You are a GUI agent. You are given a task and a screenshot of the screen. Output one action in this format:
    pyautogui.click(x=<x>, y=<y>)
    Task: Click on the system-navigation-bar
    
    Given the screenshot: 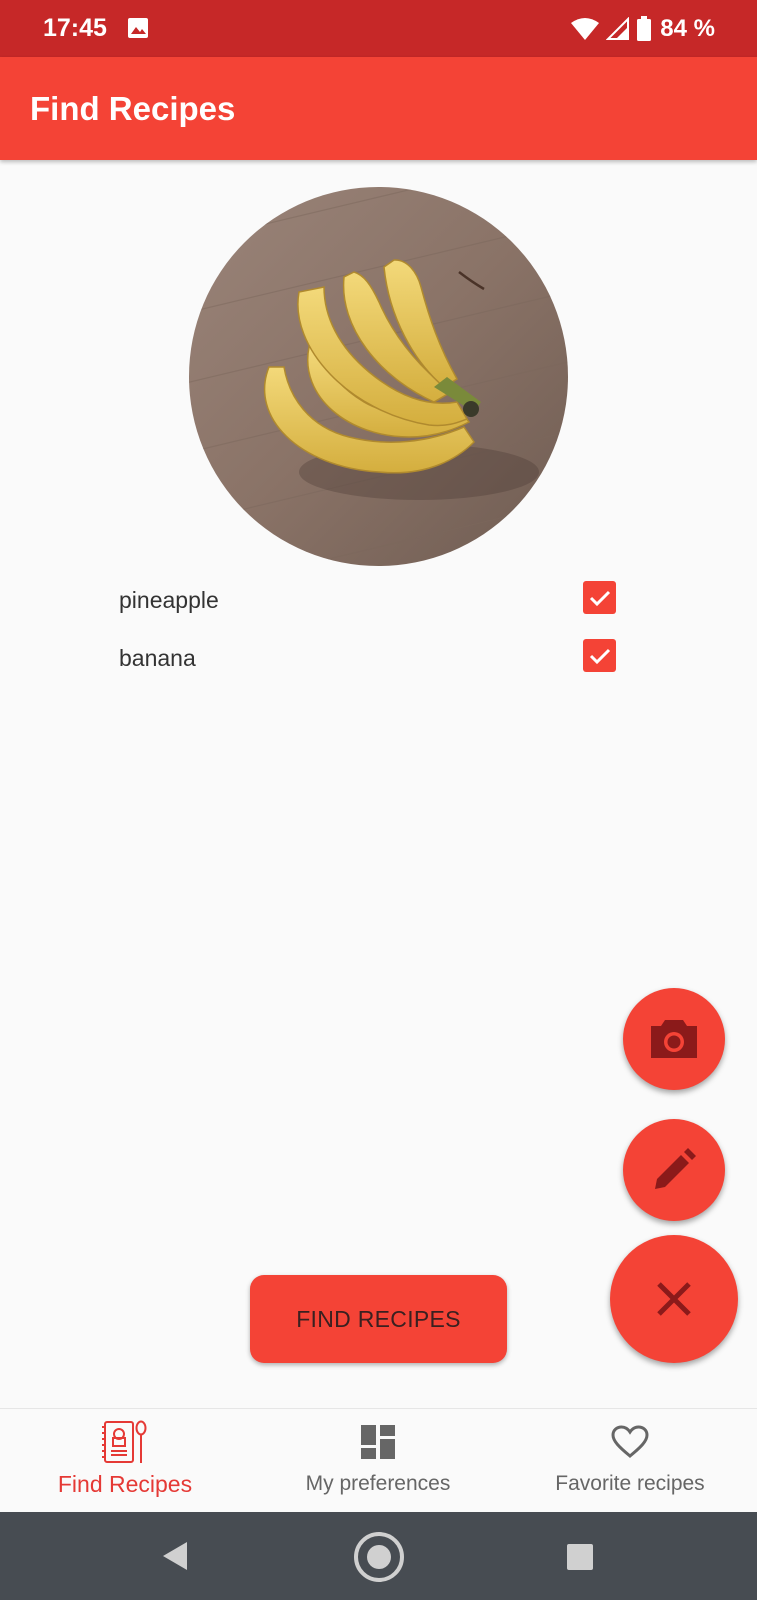 What is the action you would take?
    pyautogui.click(x=378, y=1556)
    